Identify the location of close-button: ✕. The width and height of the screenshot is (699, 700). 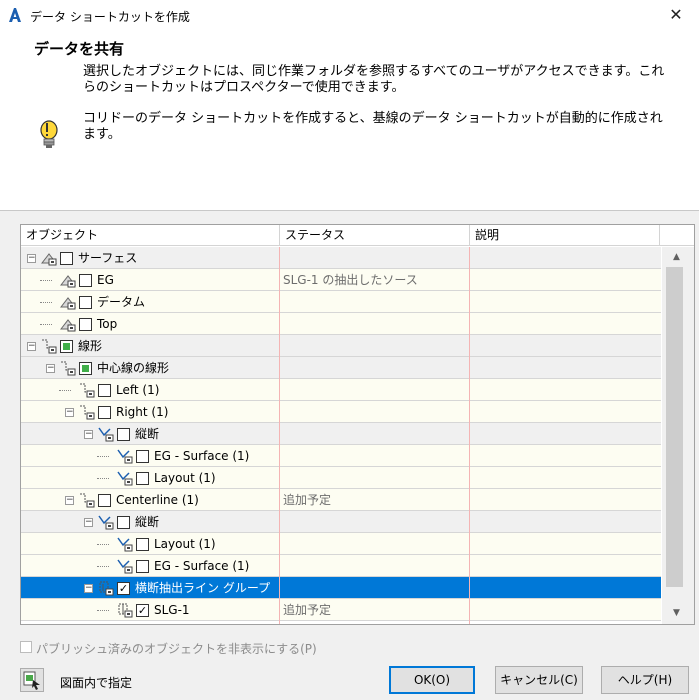
(676, 15).